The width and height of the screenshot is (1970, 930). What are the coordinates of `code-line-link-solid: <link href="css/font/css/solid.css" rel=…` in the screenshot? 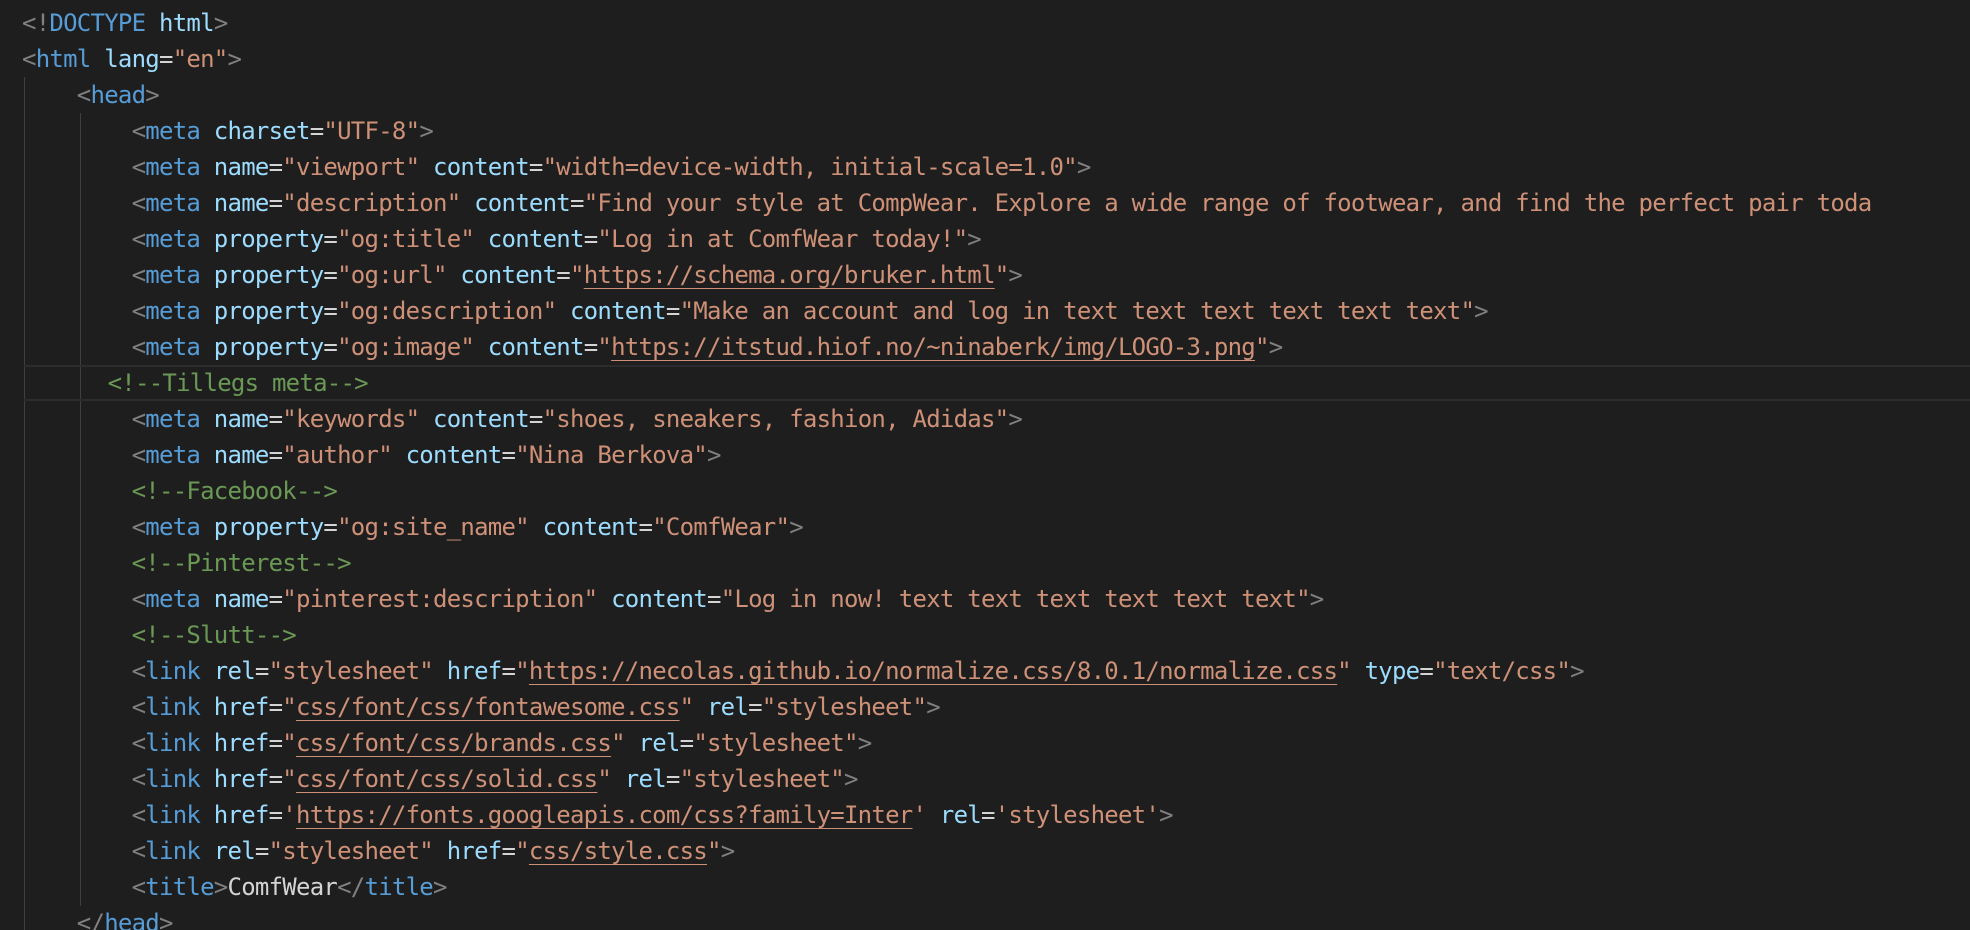 It's located at (985, 779).